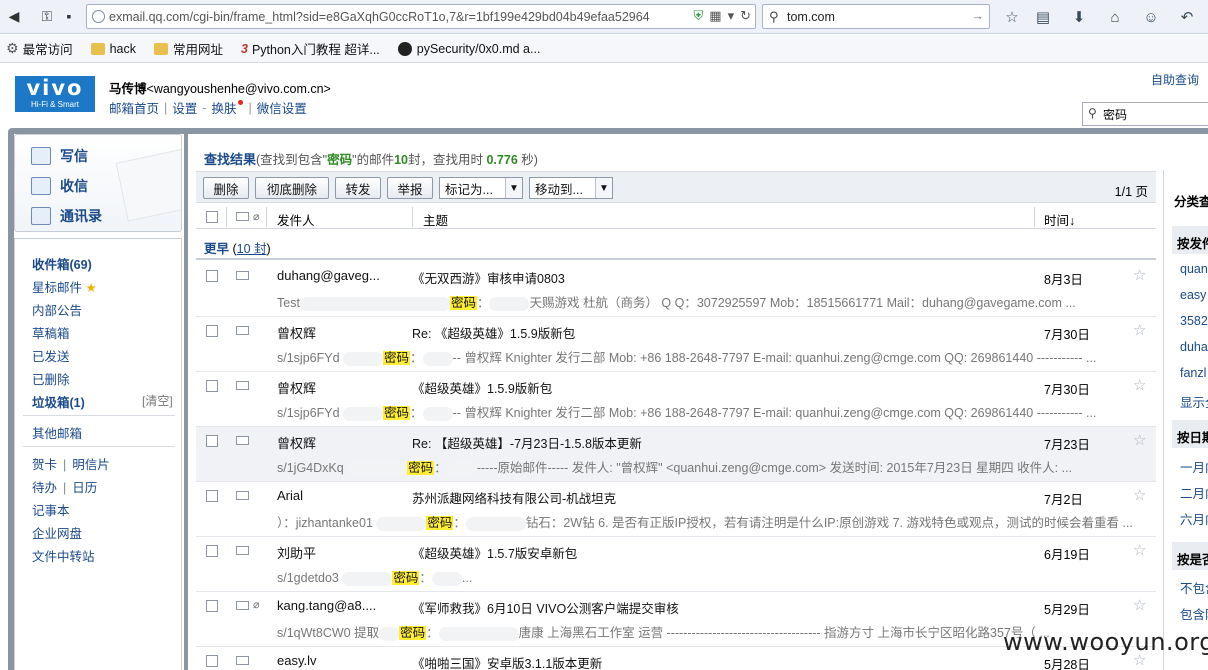 This screenshot has height=670, width=1208. What do you see at coordinates (1187, 17) in the screenshot?
I see `undo-icon: ↶` at bounding box center [1187, 17].